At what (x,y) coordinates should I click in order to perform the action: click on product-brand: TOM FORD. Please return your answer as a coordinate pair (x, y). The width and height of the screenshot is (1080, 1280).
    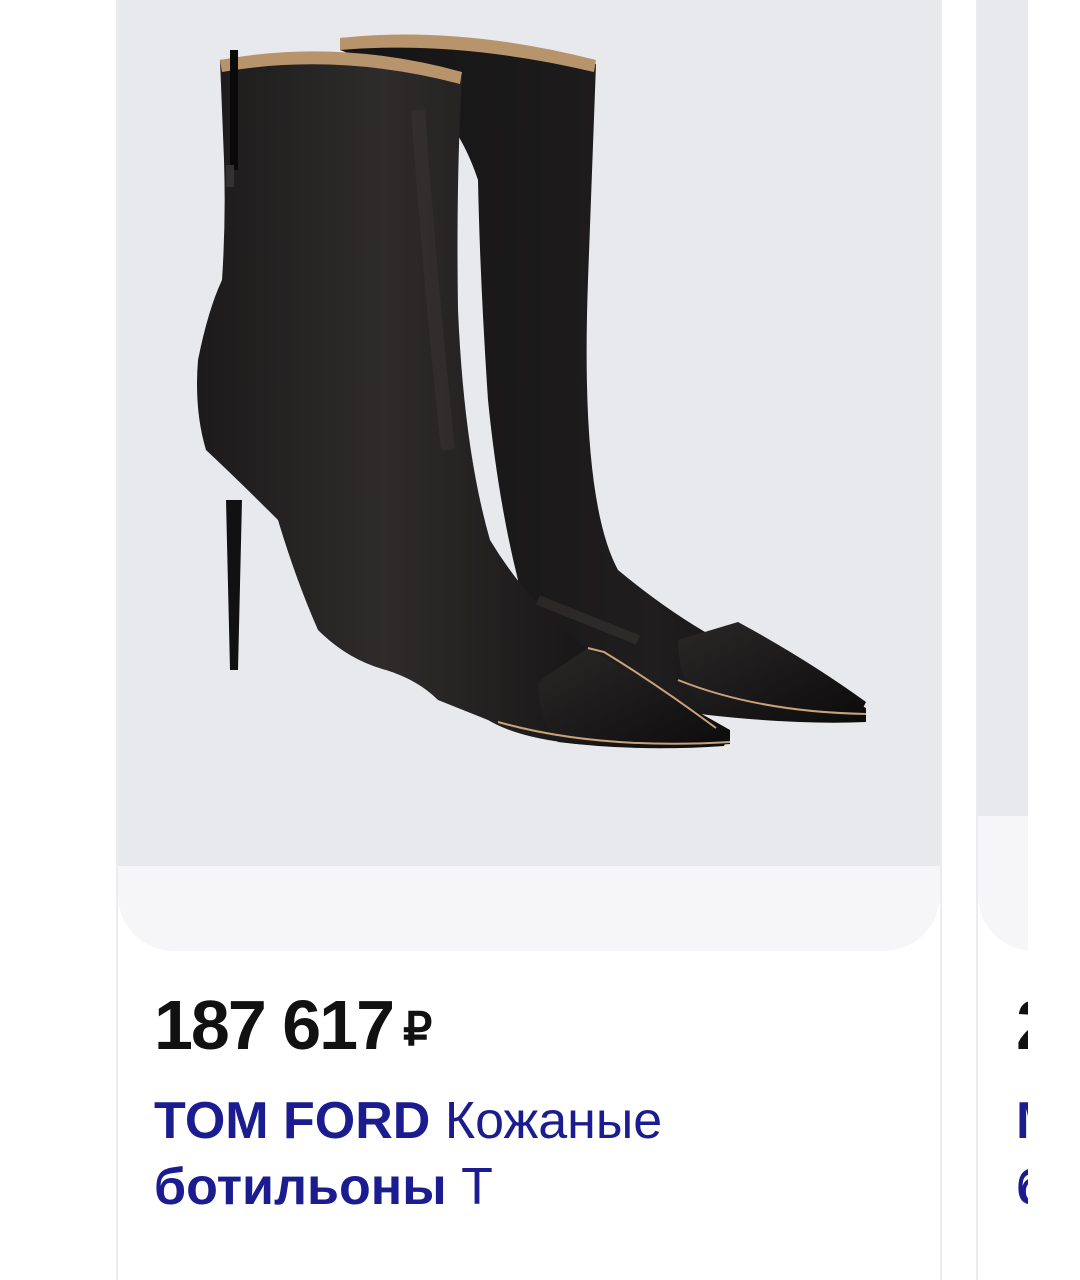
    Looking at the image, I should click on (292, 1121).